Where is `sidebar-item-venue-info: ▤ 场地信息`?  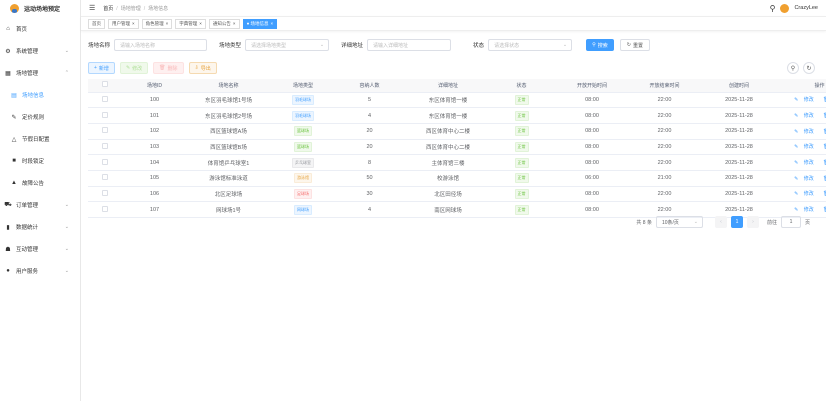 sidebar-item-venue-info: ▤ 场地信息 is located at coordinates (40, 95).